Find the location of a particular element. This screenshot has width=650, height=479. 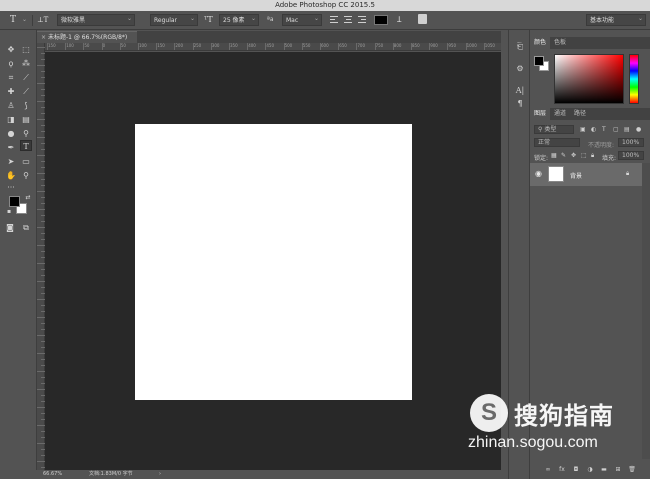

filter-pixel-icon: ▣ is located at coordinates (583, 129).